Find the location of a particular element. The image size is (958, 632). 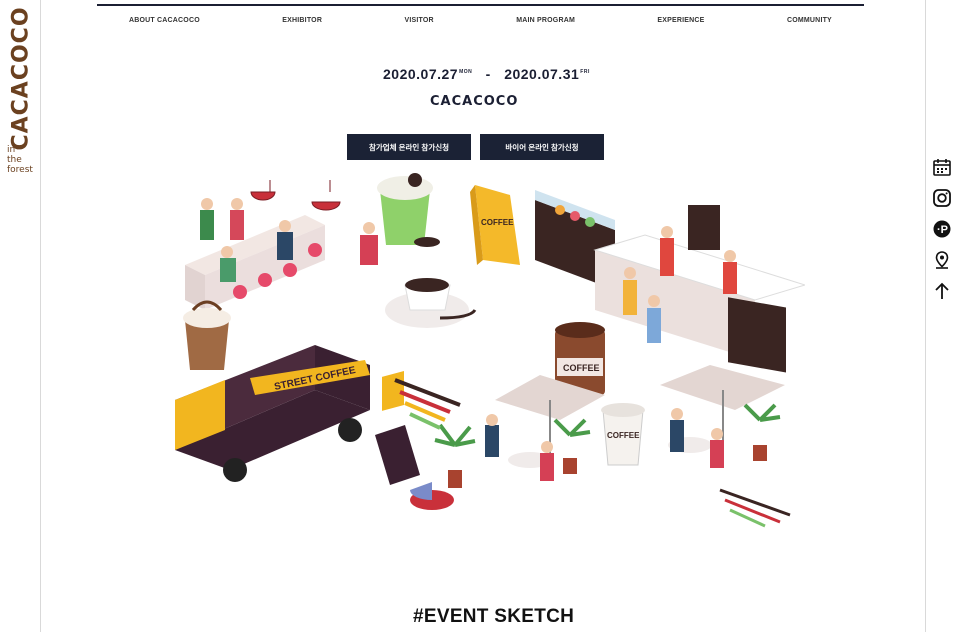

event-sketch-heading: #EVENT SKETCH is located at coordinates (494, 616).